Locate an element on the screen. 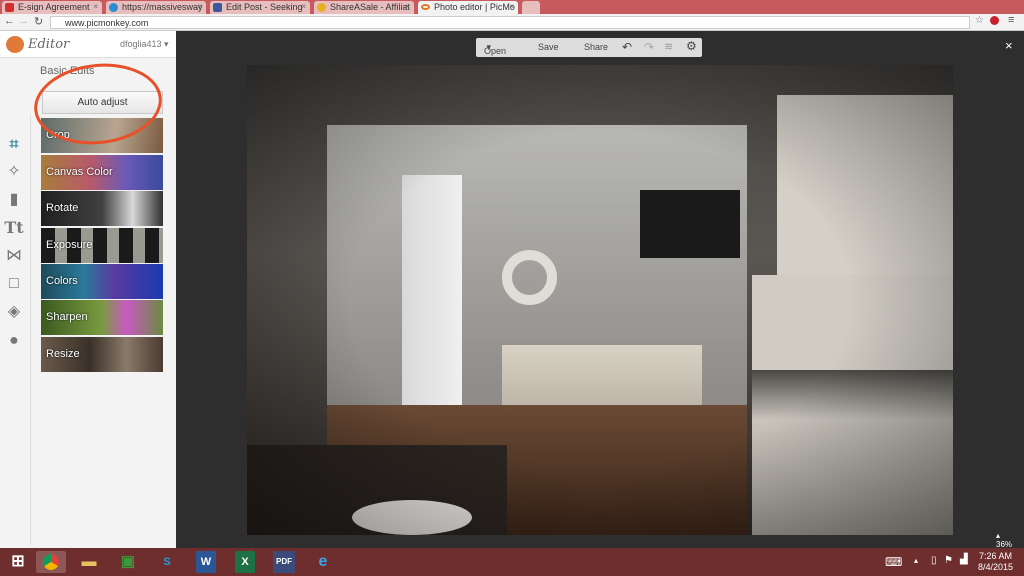 The width and height of the screenshot is (1024, 576). open-label: Open is located at coordinates (495, 51).